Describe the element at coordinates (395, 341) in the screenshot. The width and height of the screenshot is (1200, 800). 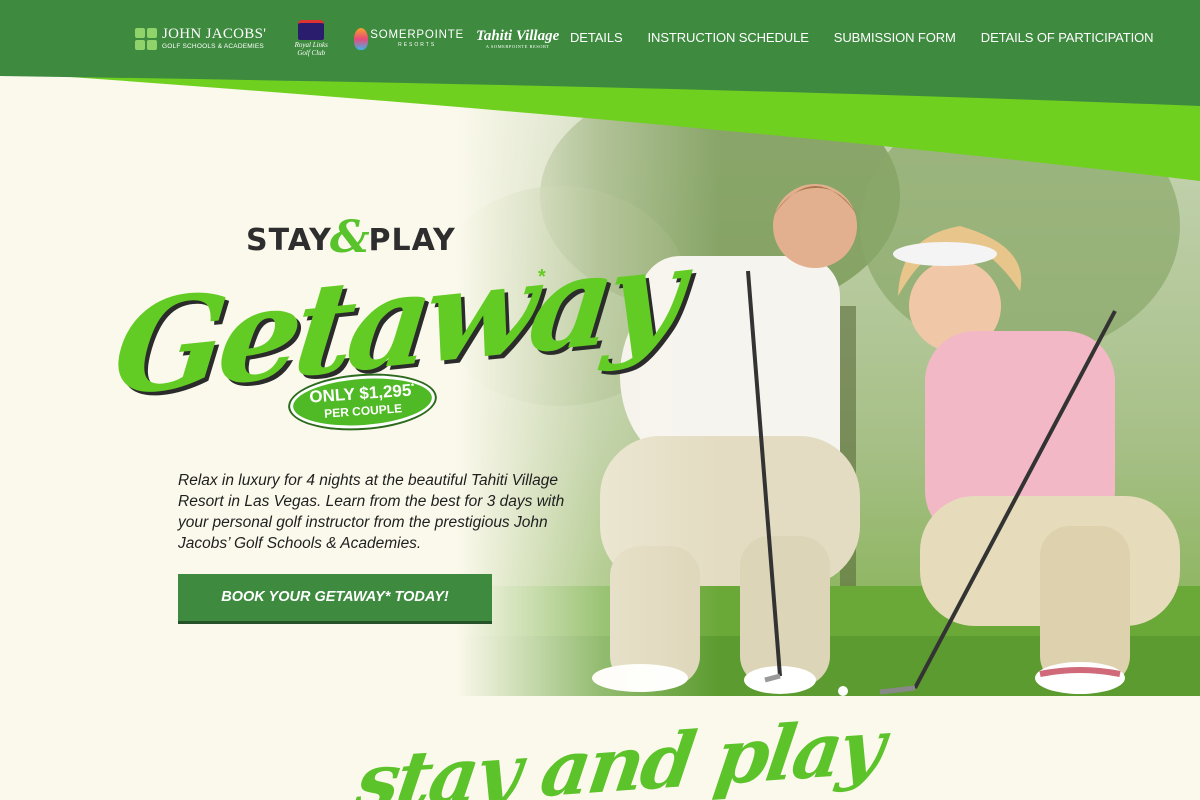
I see `getaway-title: Getaway * ONLY $1,295* PER COUPLE` at that location.